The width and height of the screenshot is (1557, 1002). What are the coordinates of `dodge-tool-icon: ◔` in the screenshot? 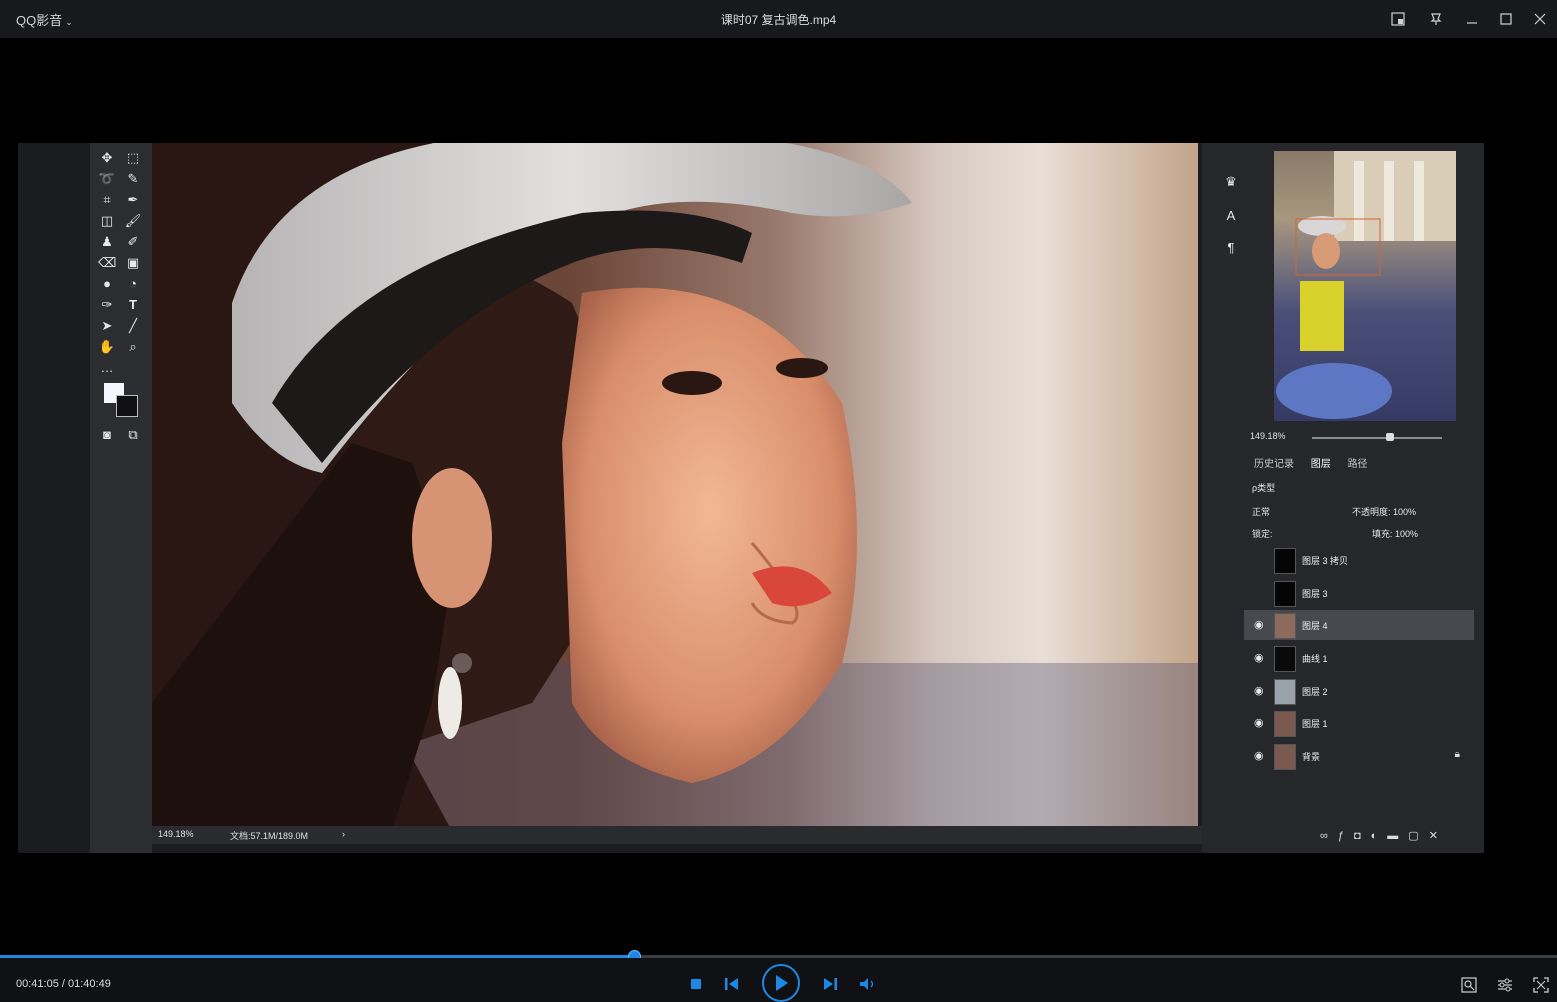 It's located at (133, 283).